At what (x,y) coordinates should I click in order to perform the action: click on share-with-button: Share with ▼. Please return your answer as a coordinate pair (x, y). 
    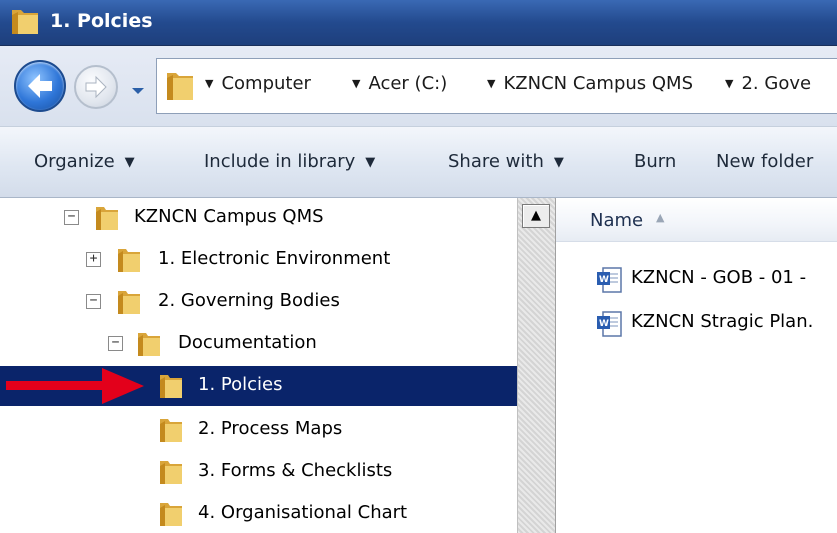
    Looking at the image, I should click on (506, 161).